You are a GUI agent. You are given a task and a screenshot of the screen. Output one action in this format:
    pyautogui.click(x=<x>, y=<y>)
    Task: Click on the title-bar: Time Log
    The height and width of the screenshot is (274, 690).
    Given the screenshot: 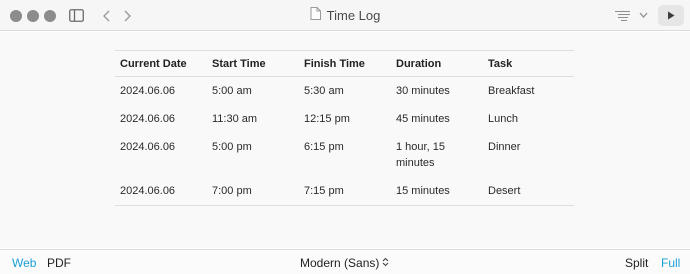 What is the action you would take?
    pyautogui.click(x=345, y=15)
    